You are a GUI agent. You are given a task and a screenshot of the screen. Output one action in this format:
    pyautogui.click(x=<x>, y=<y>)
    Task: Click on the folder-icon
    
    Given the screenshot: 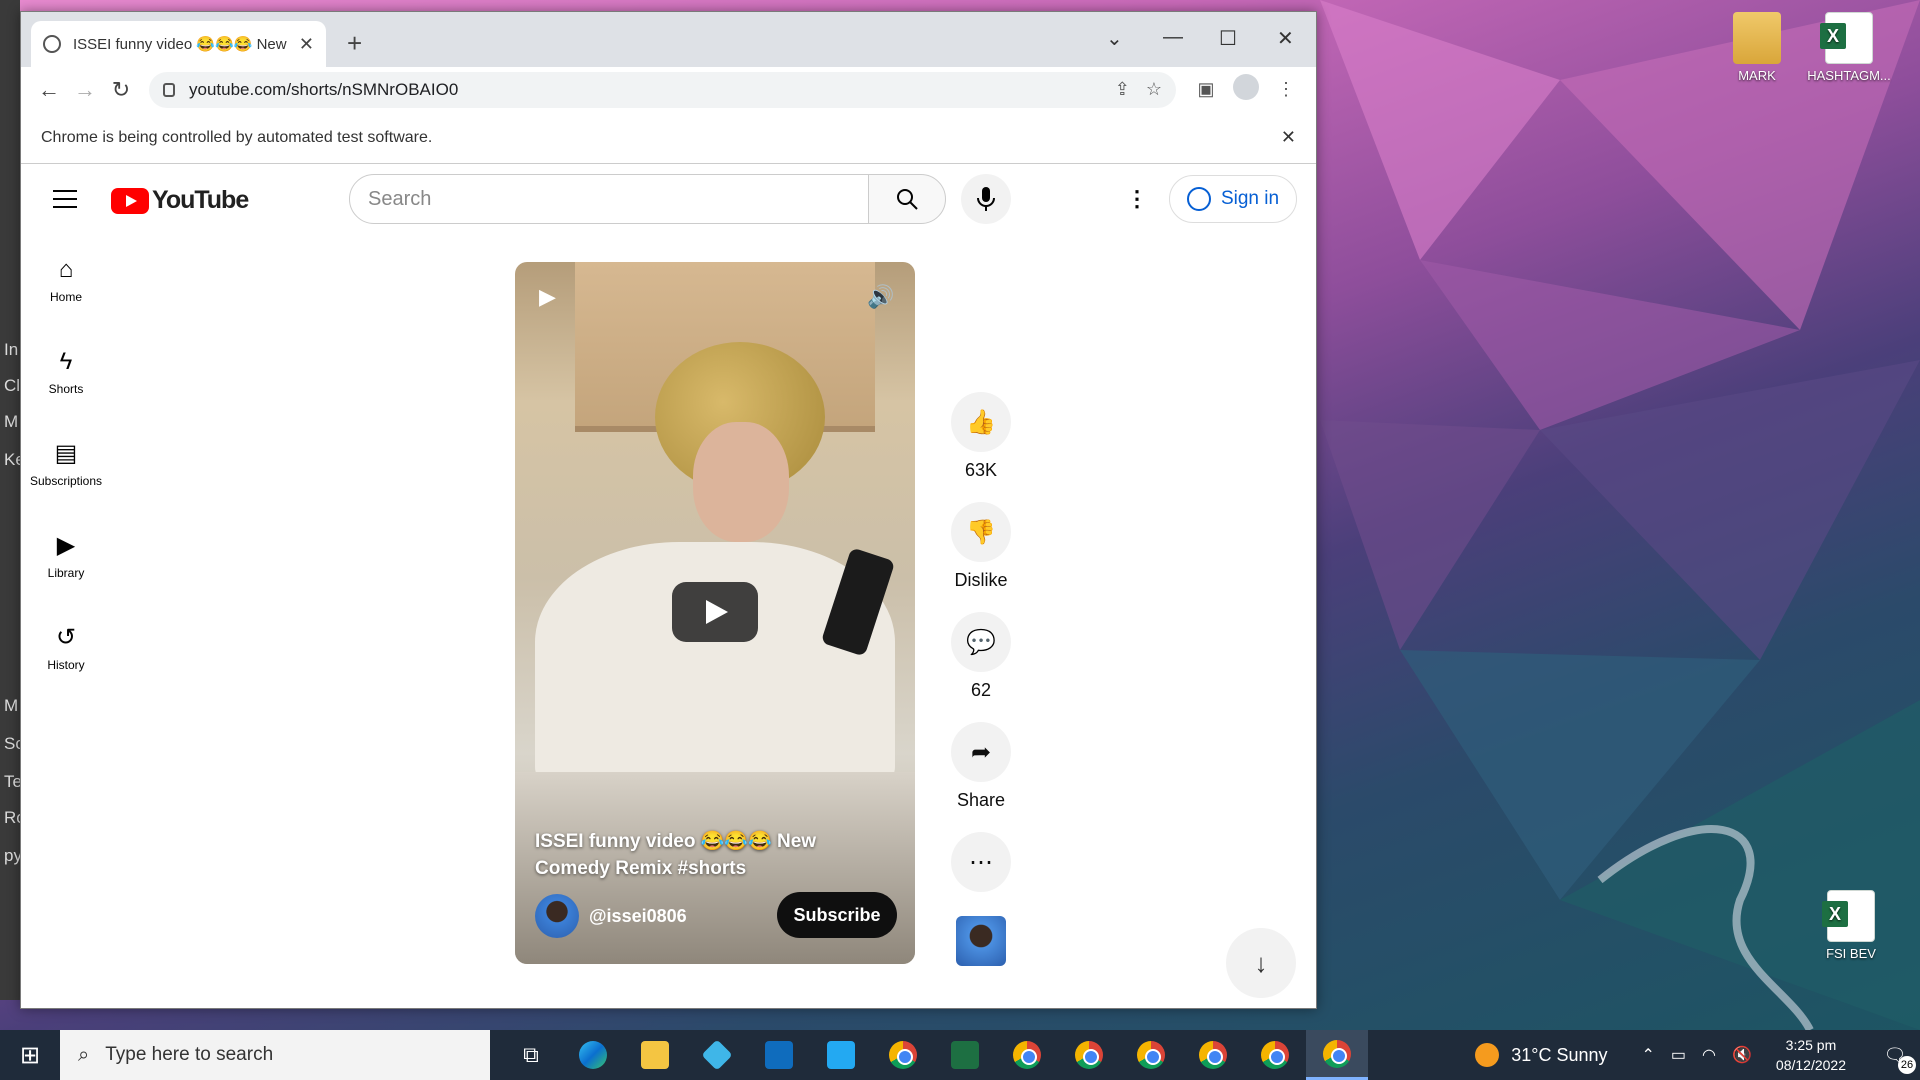 What is the action you would take?
    pyautogui.click(x=655, y=1055)
    